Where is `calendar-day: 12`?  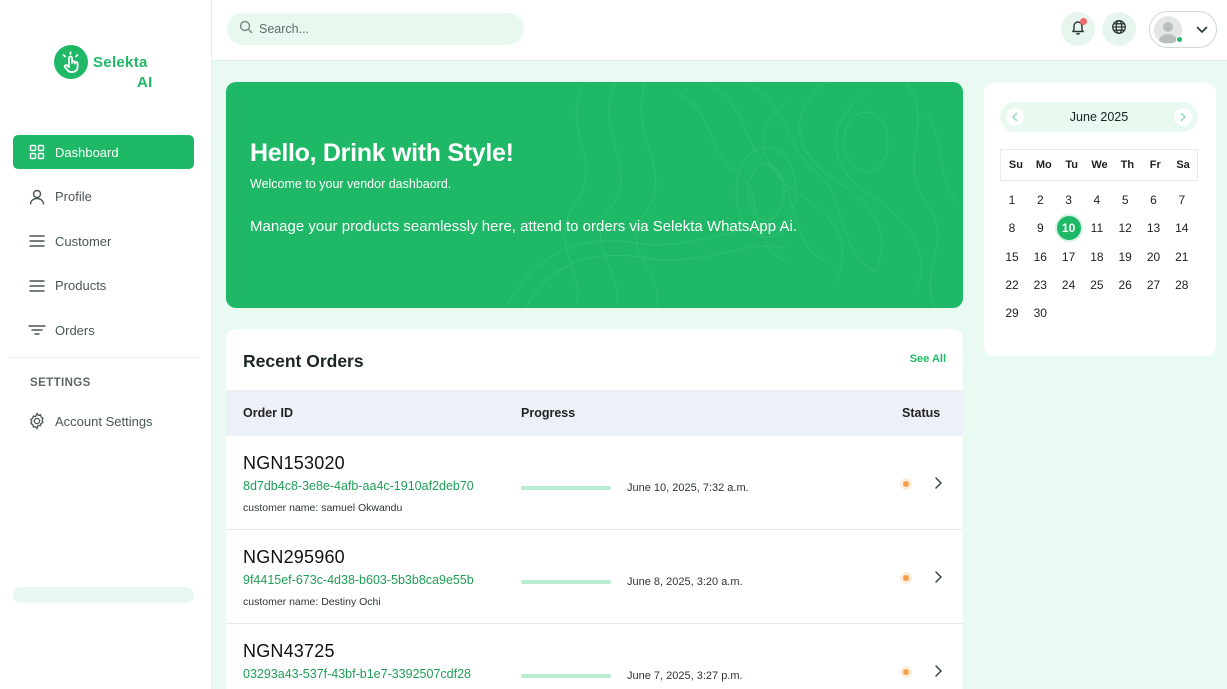
calendar-day: 12 is located at coordinates (1125, 228).